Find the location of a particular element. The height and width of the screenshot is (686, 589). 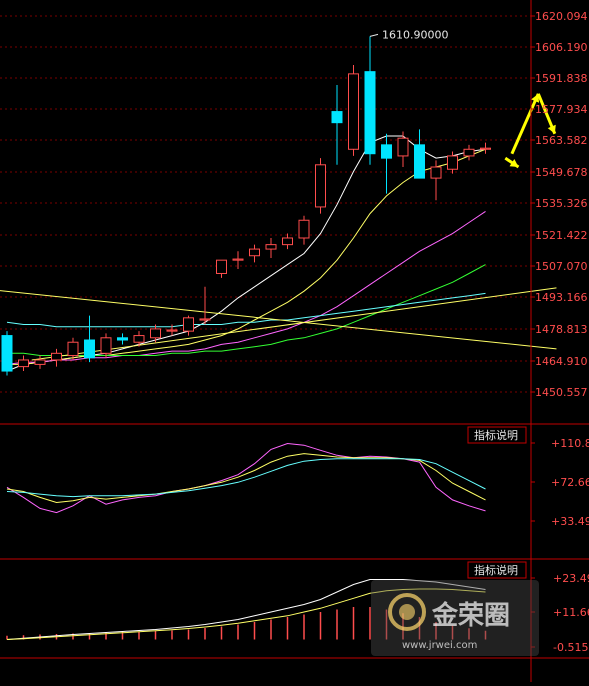

y-tick-label: 1577.934 is located at coordinates (561, 109).